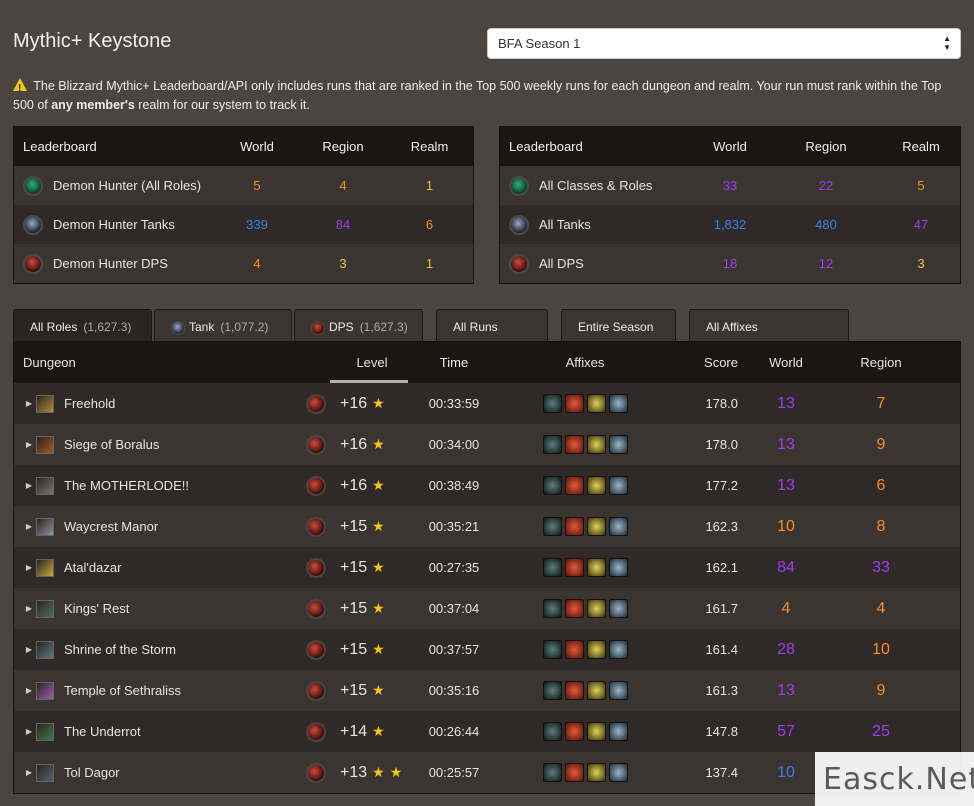  What do you see at coordinates (487, 485) in the screenshot?
I see `table-row: ▶ The MOTHERLODE!! +16 ★ 00:38:49 177.2 13 6` at bounding box center [487, 485].